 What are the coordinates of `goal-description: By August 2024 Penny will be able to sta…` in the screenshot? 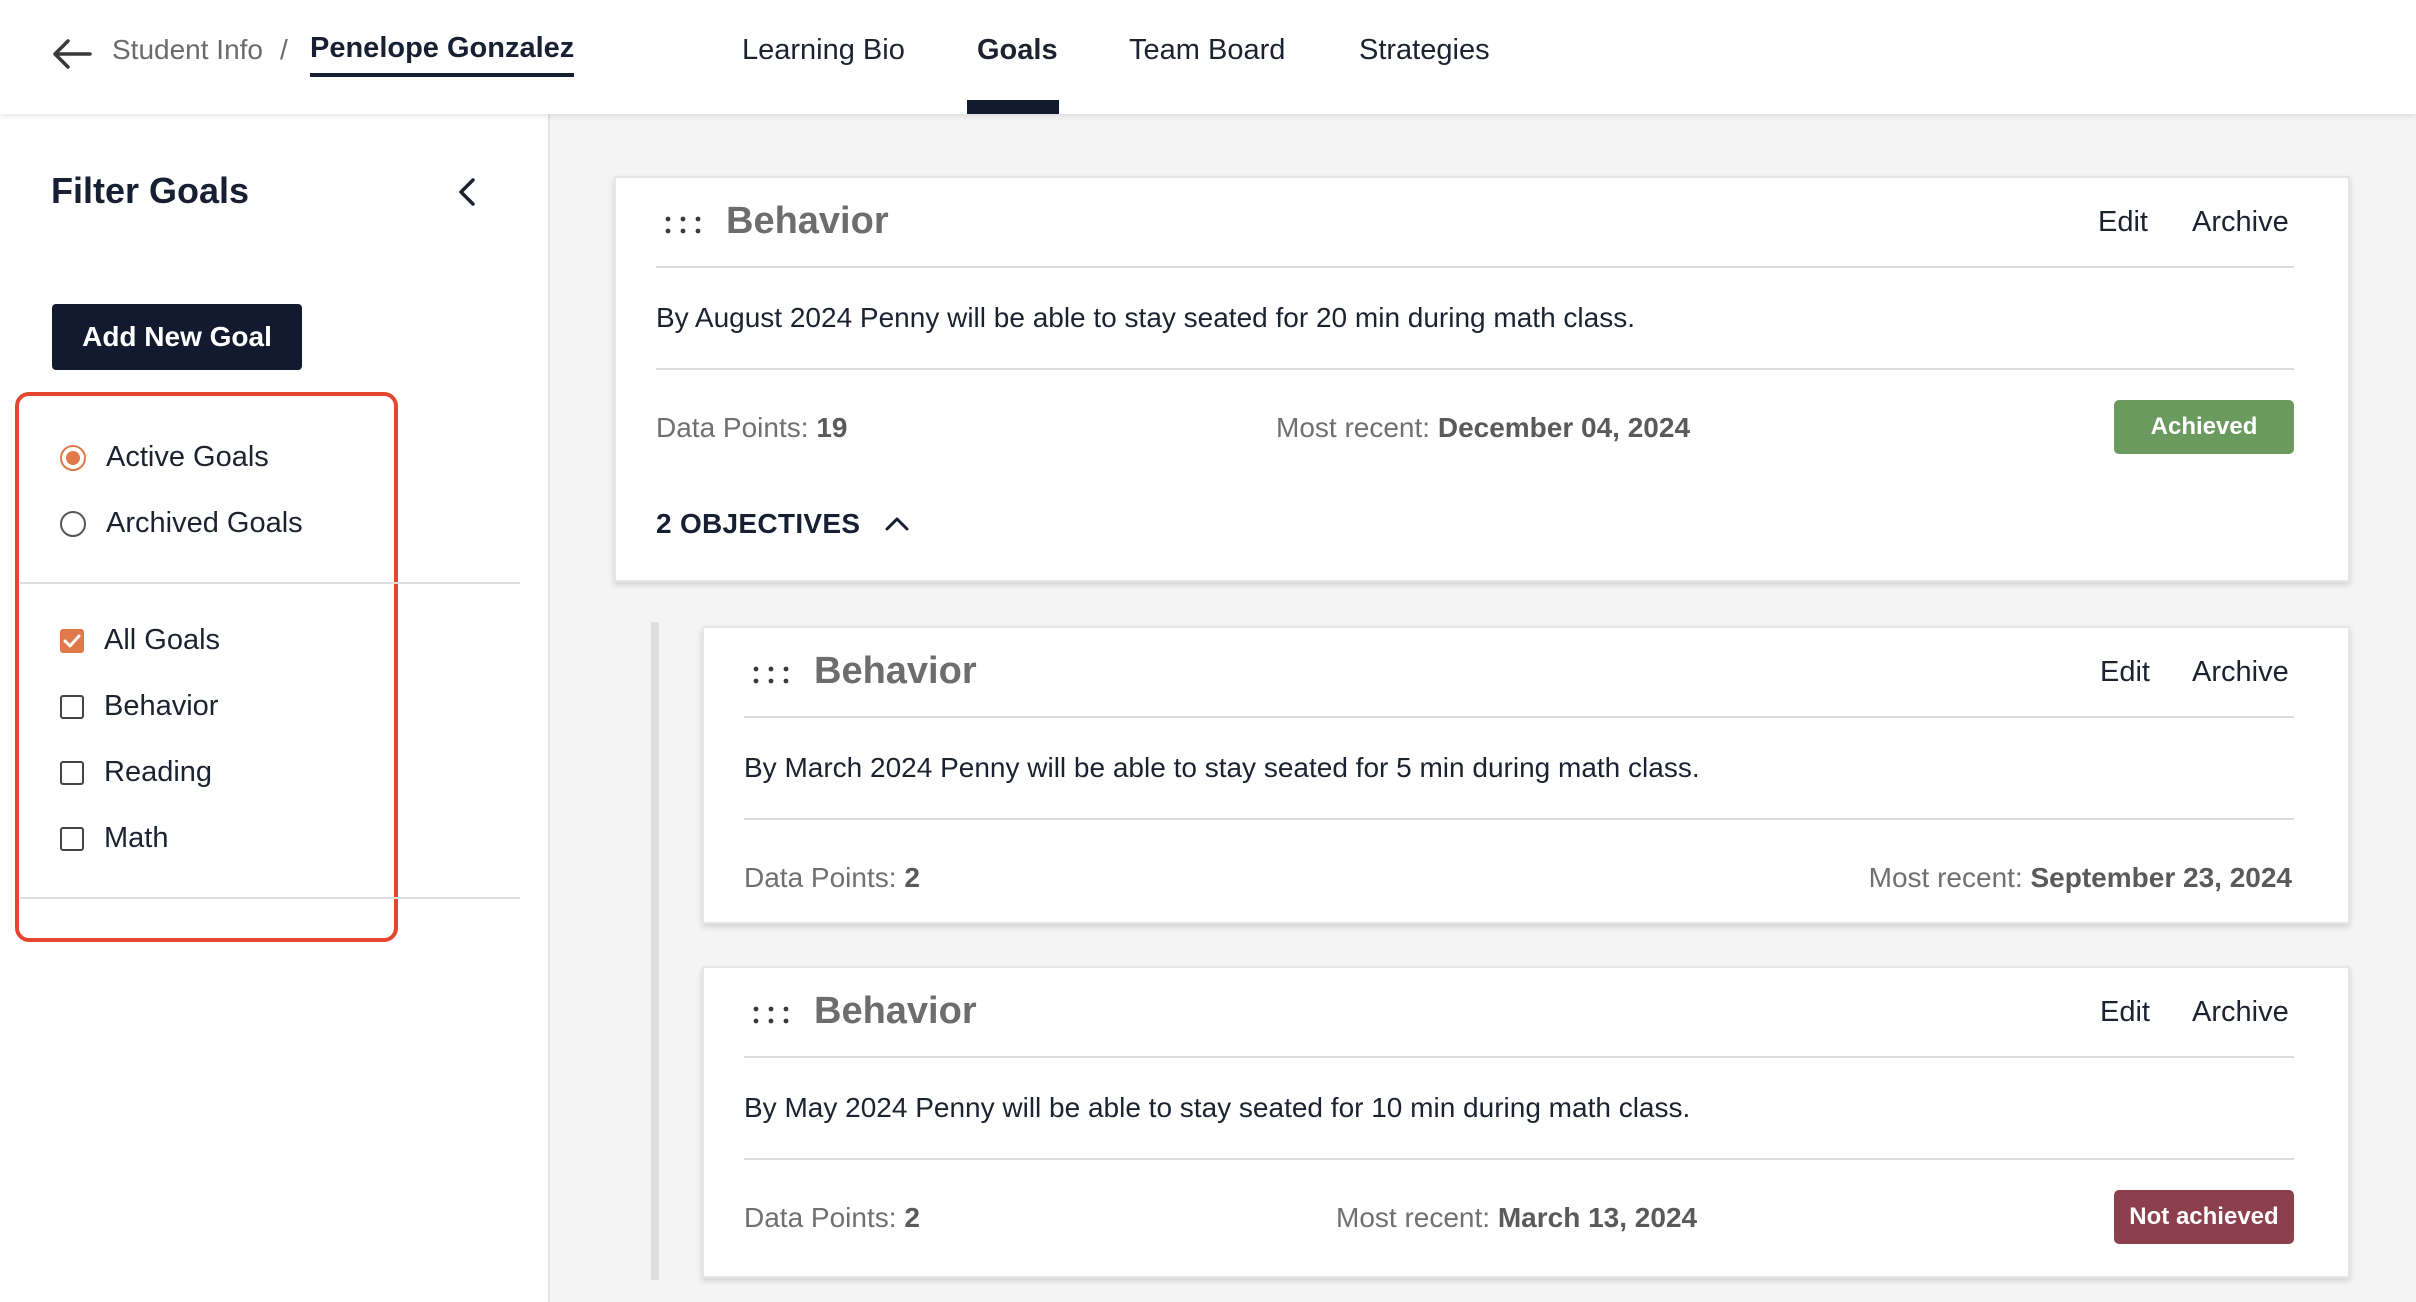 It's located at (1146, 317).